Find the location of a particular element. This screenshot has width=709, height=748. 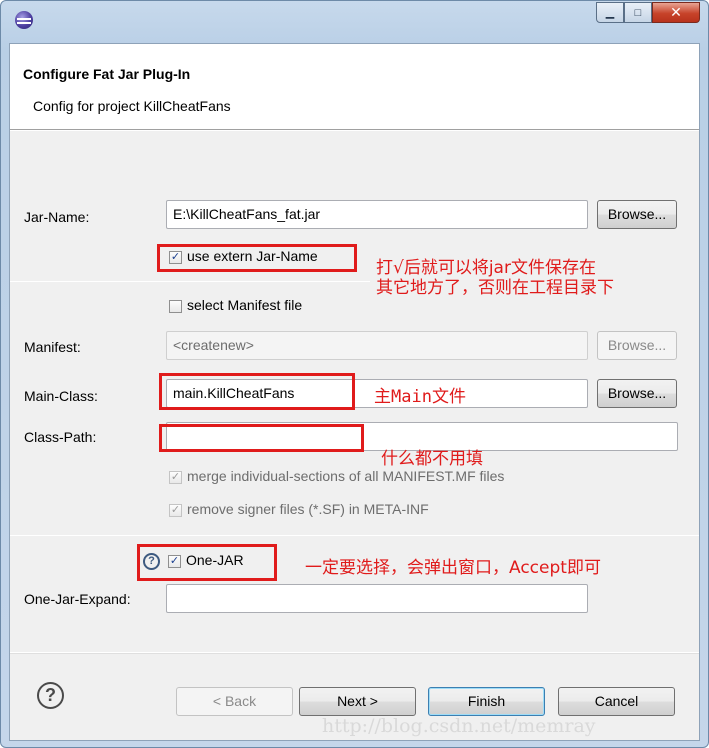

annotation-box-extern is located at coordinates (257, 258).